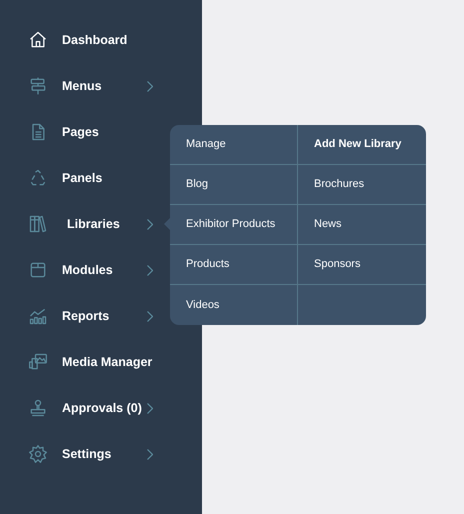 The image size is (464, 514). I want to click on sidebar-item: Menus, so click(87, 86).